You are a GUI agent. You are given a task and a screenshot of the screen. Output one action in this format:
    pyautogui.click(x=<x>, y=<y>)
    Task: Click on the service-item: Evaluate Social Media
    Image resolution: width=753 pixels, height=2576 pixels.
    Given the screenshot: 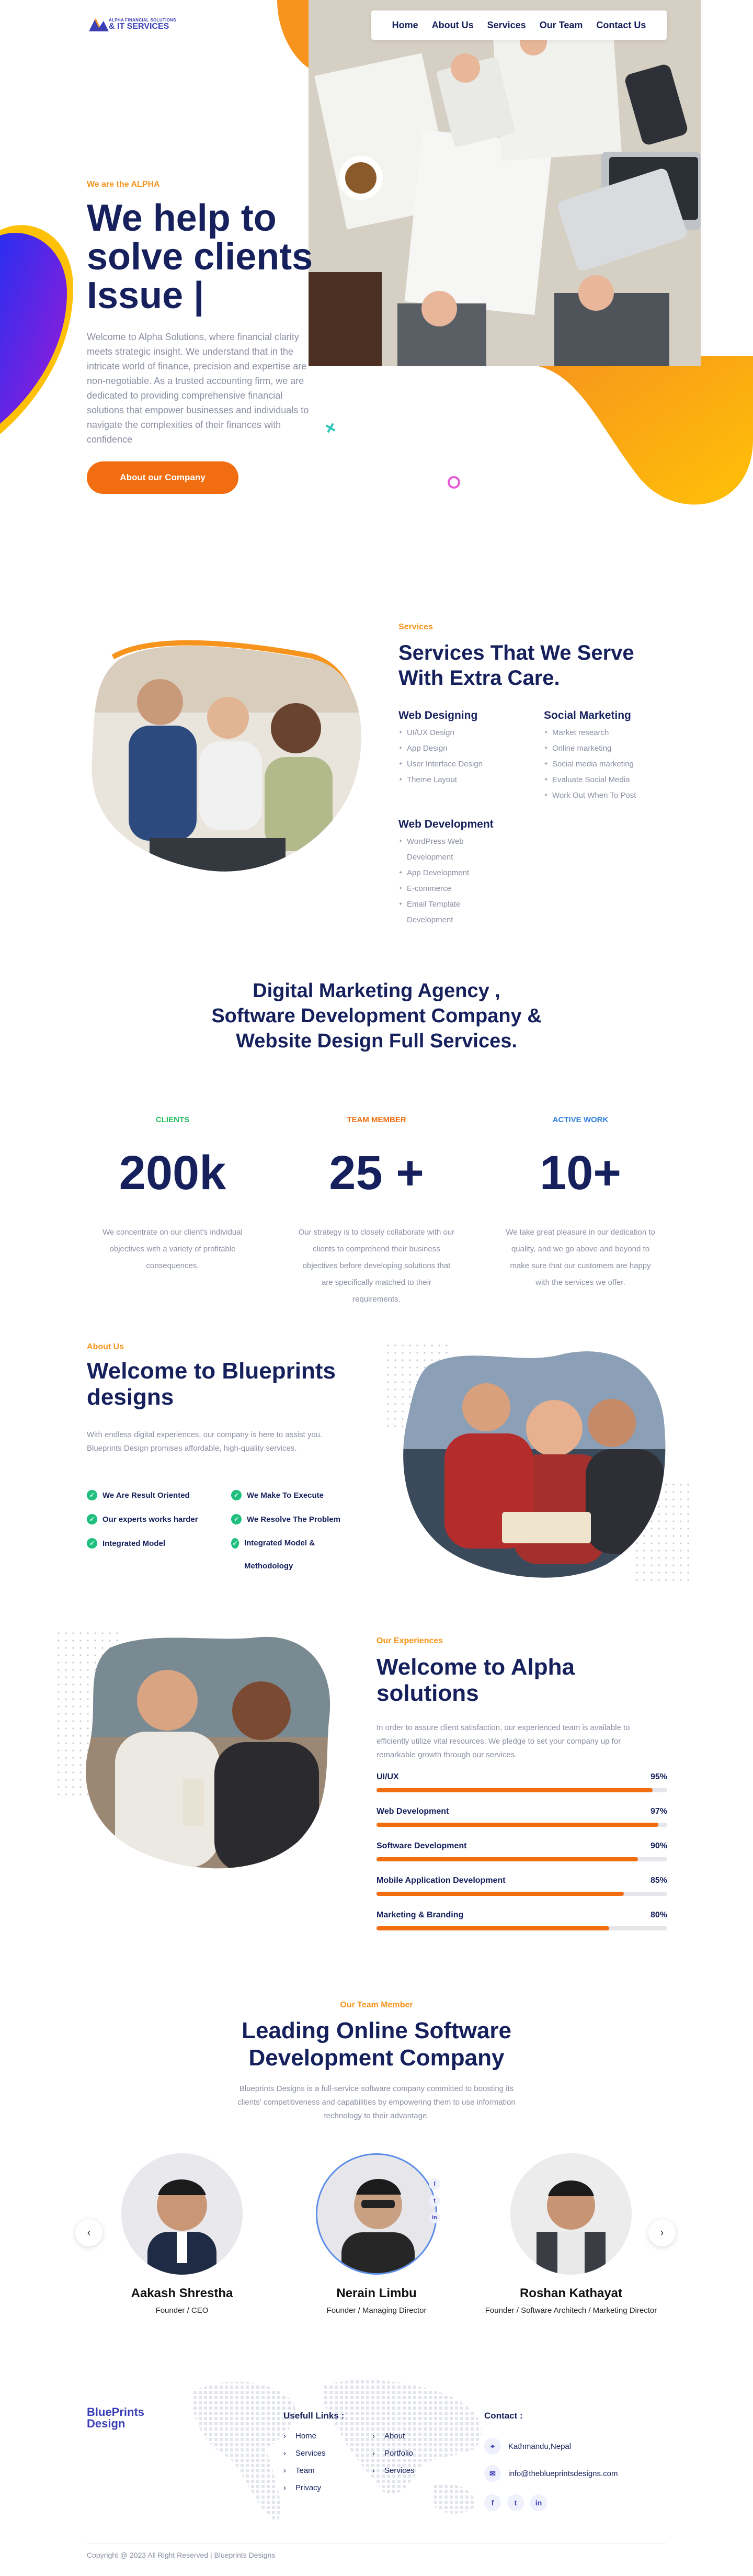 What is the action you would take?
    pyautogui.click(x=612, y=780)
    